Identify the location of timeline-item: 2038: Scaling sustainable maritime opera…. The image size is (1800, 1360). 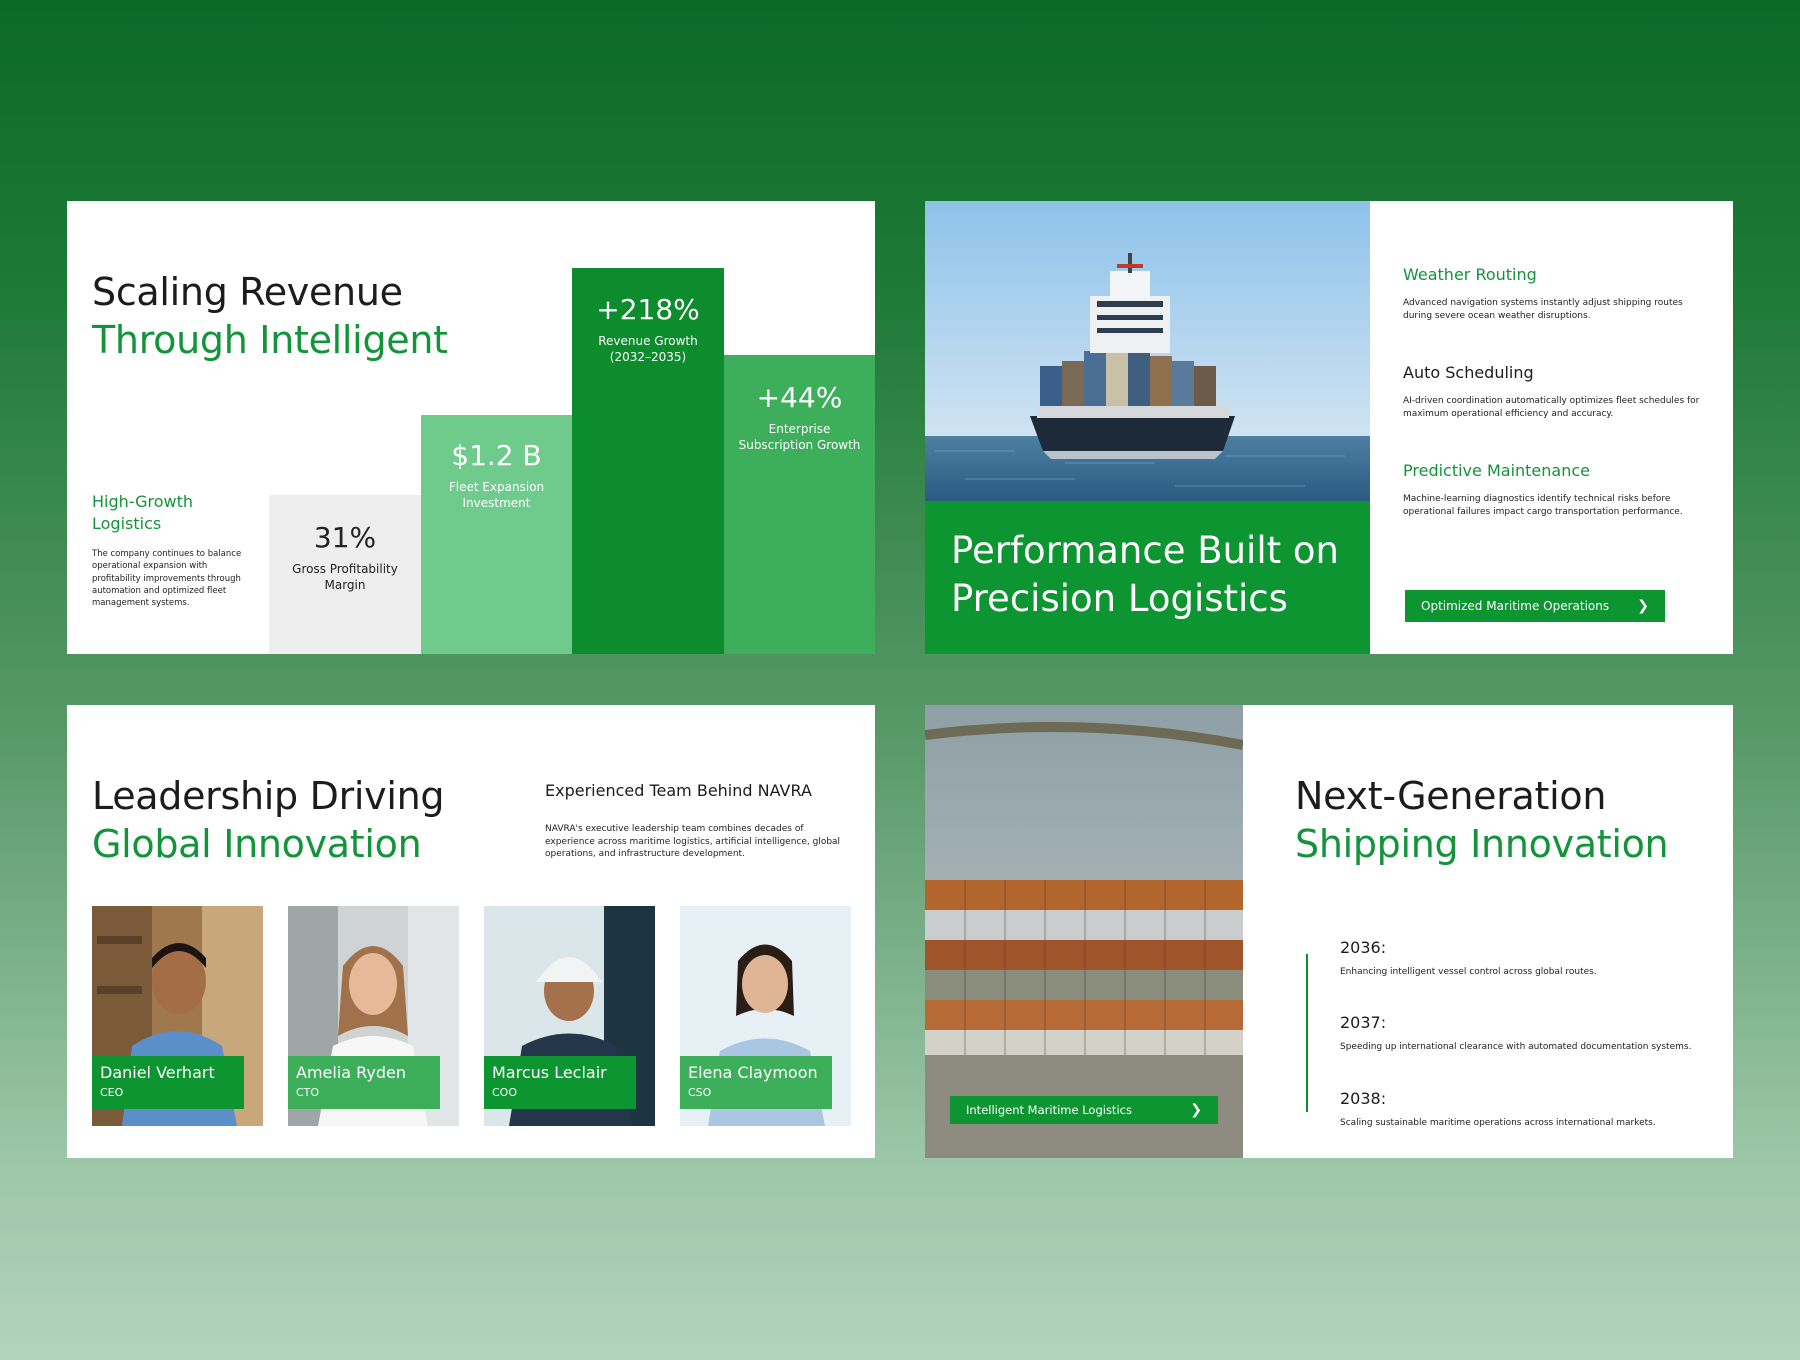
(1525, 1109).